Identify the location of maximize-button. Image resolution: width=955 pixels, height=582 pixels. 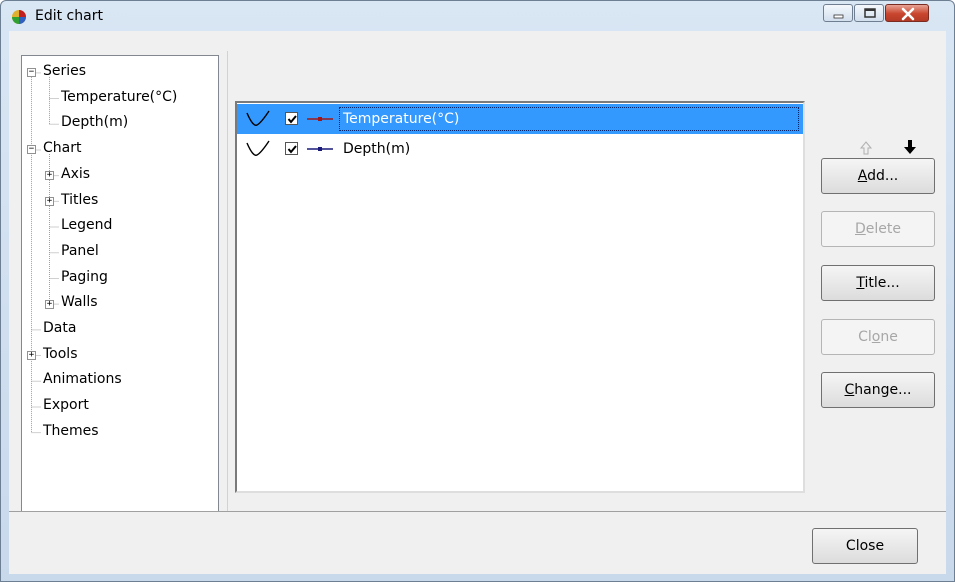
(869, 13).